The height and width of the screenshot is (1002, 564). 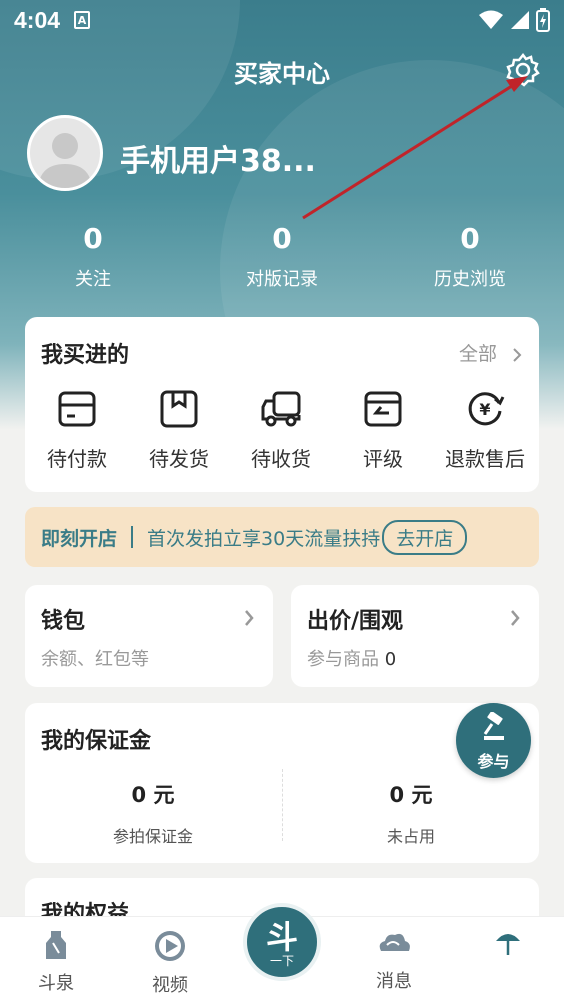 I want to click on wallet-title: 钱包, so click(x=63, y=621).